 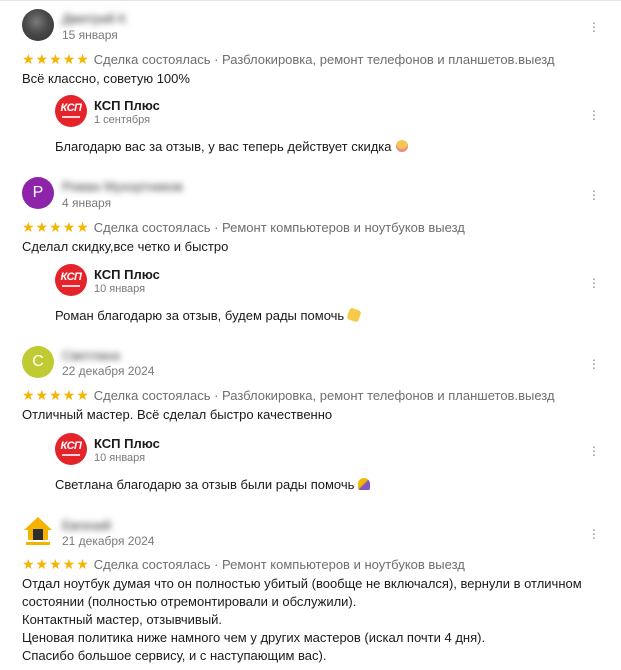 I want to click on author-avatar: С, so click(x=38, y=362).